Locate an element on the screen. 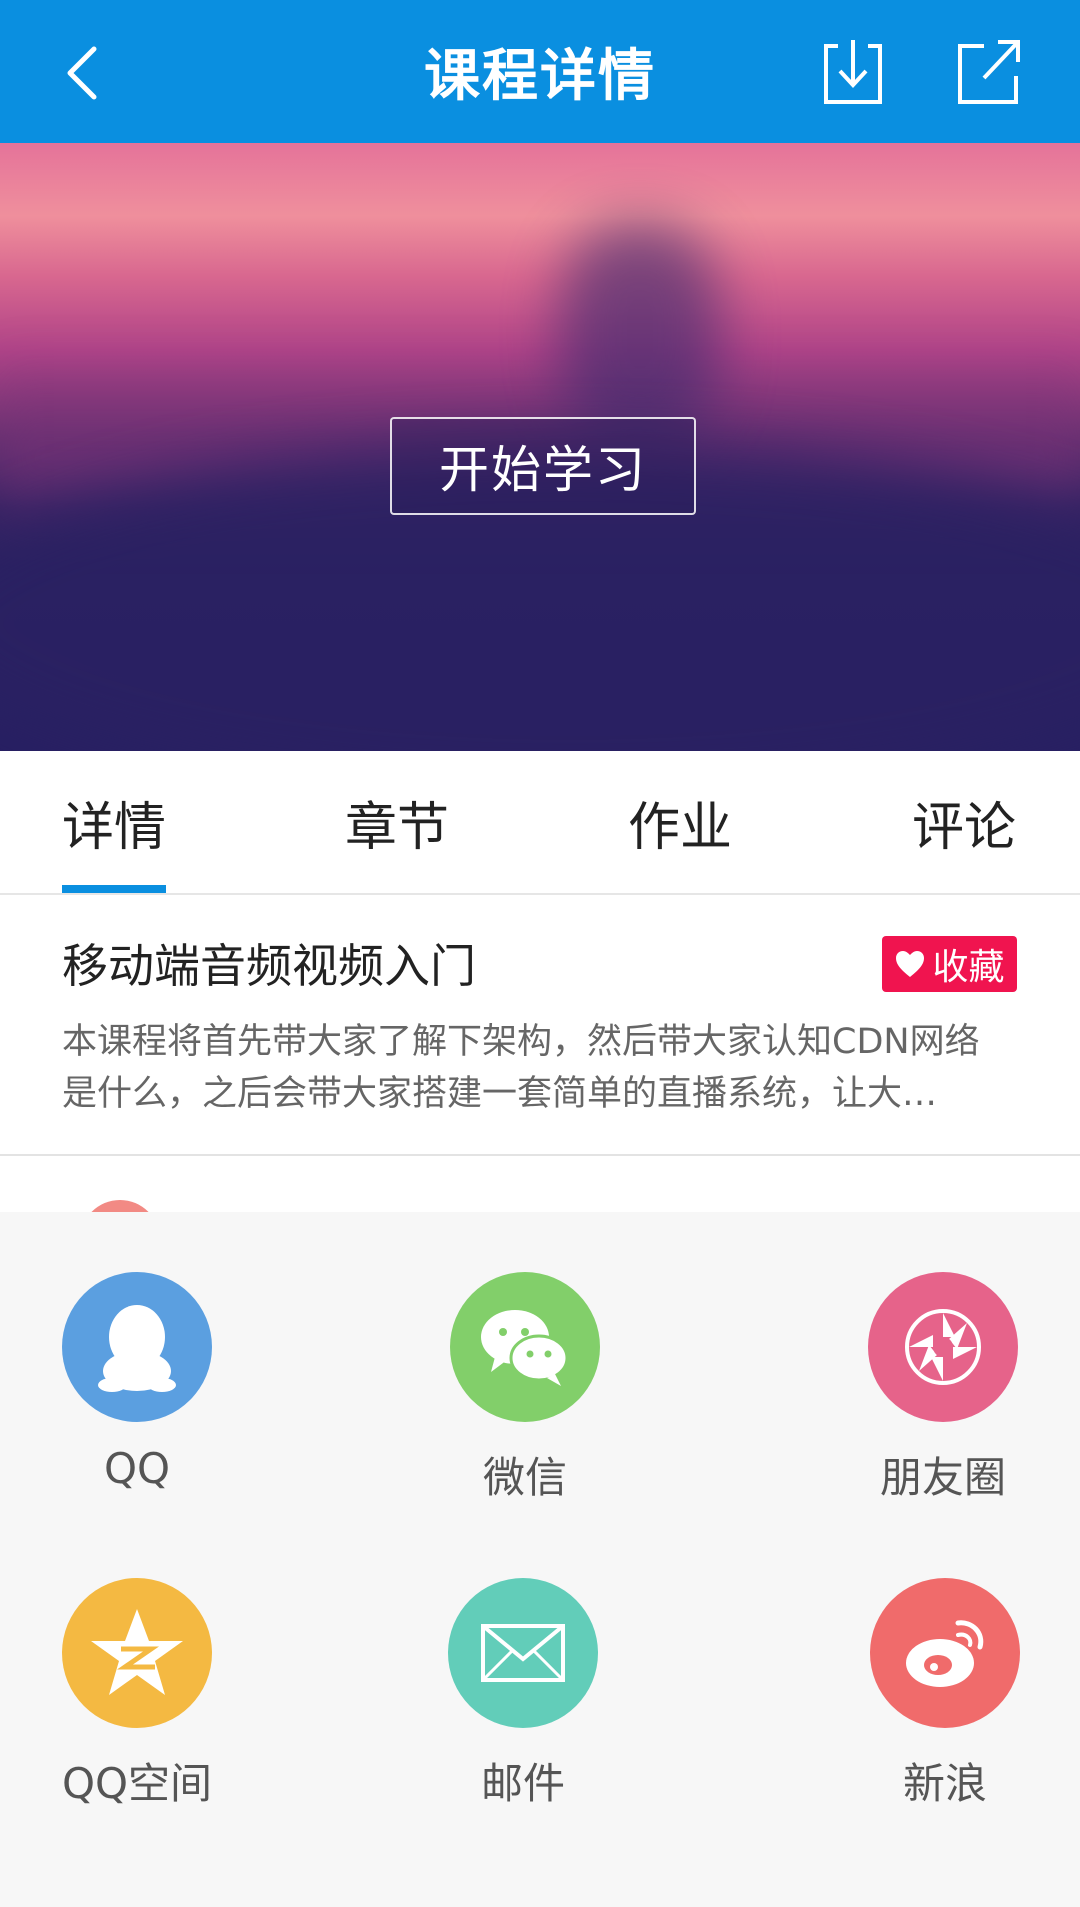  share-label: 新浪 is located at coordinates (944, 1783).